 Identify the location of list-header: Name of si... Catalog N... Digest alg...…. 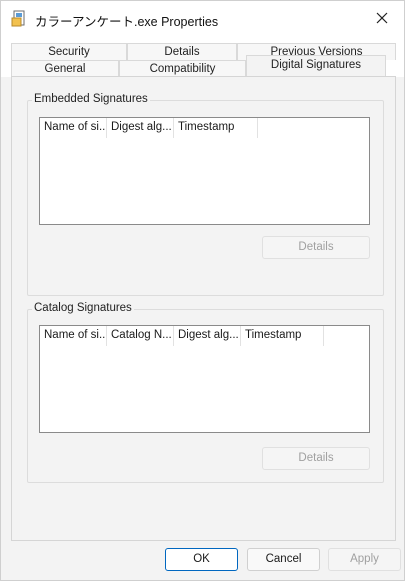
(182, 336).